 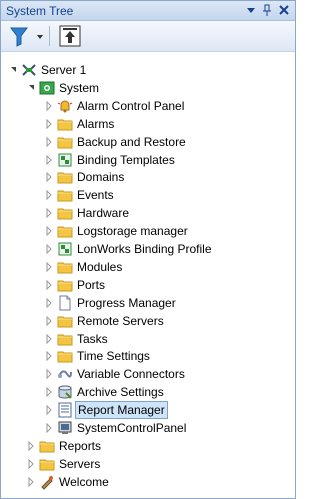 I want to click on dropdown-icon, so click(x=251, y=10).